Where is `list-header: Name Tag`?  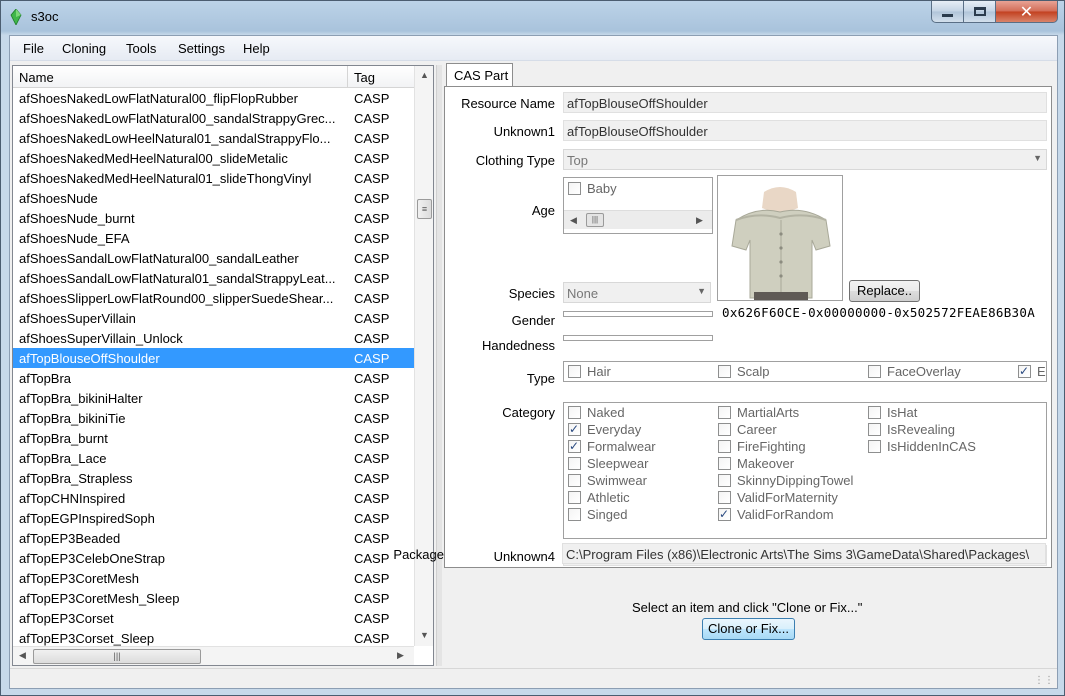 list-header: Name Tag is located at coordinates (213, 77).